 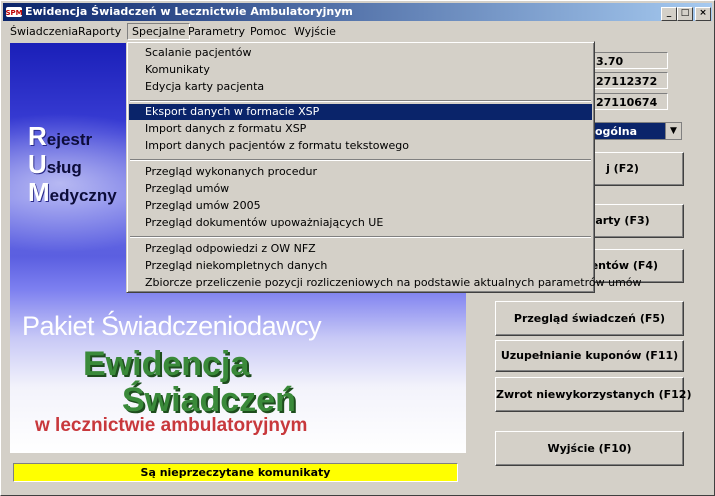 What do you see at coordinates (171, 425) in the screenshot?
I see `ambulatoryjnym-subtitle: w lecznictwie ambulatoryjnym` at bounding box center [171, 425].